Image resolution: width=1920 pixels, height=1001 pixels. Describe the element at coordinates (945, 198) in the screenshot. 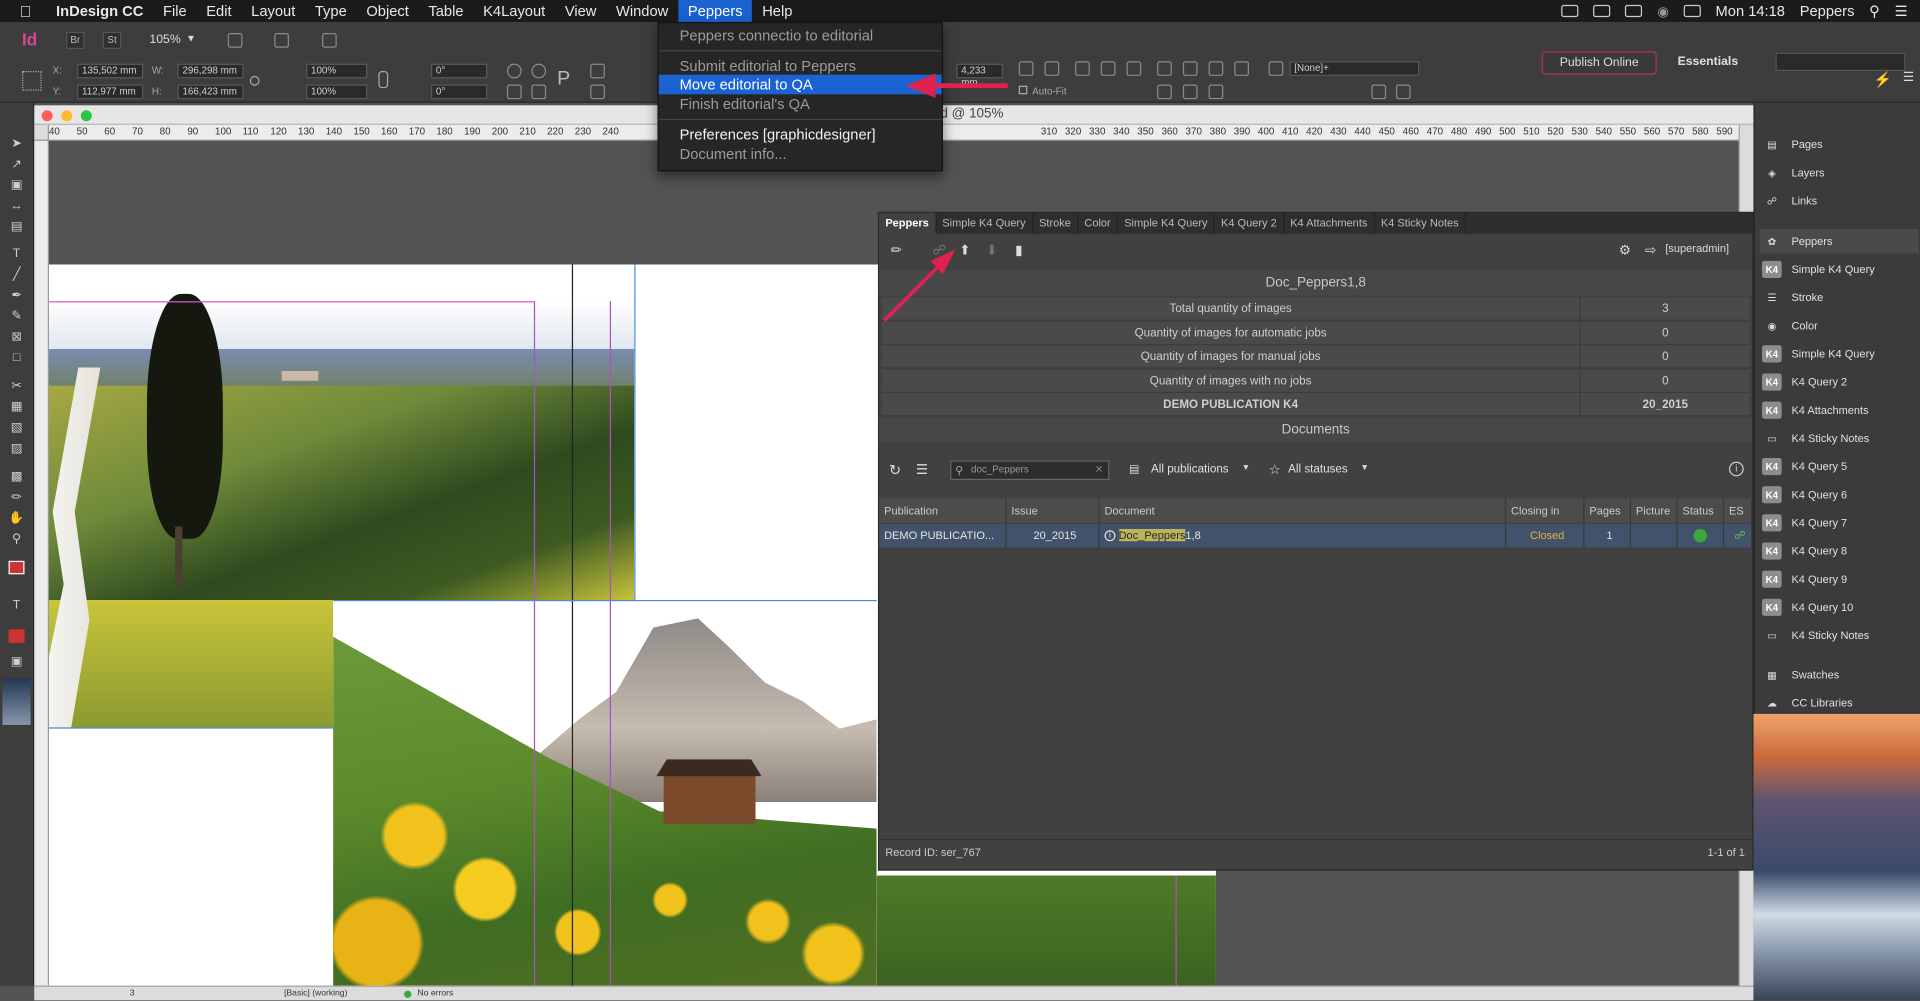

I see `annotation-overlay` at that location.